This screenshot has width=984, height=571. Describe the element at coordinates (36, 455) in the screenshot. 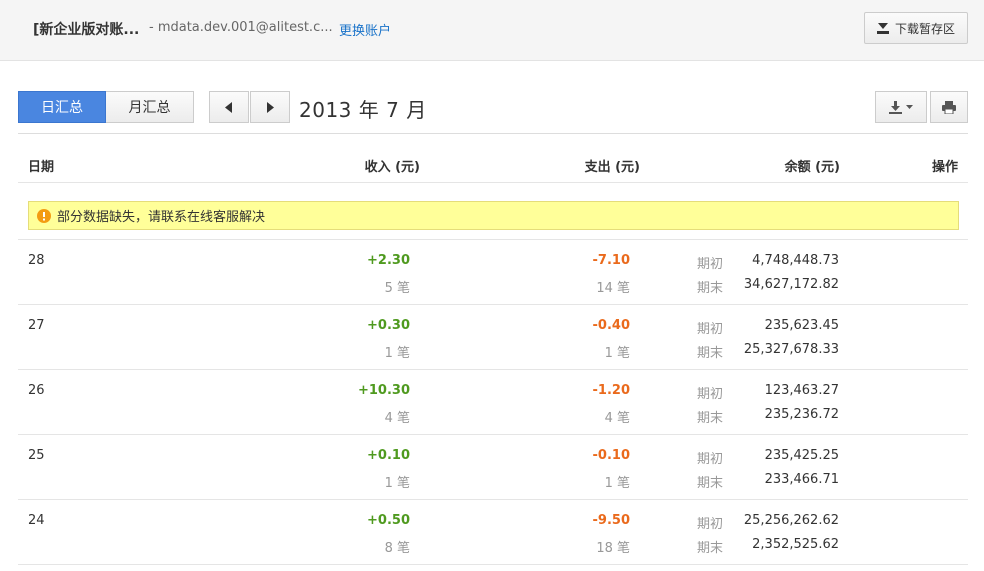

I see `row-date: 25` at that location.